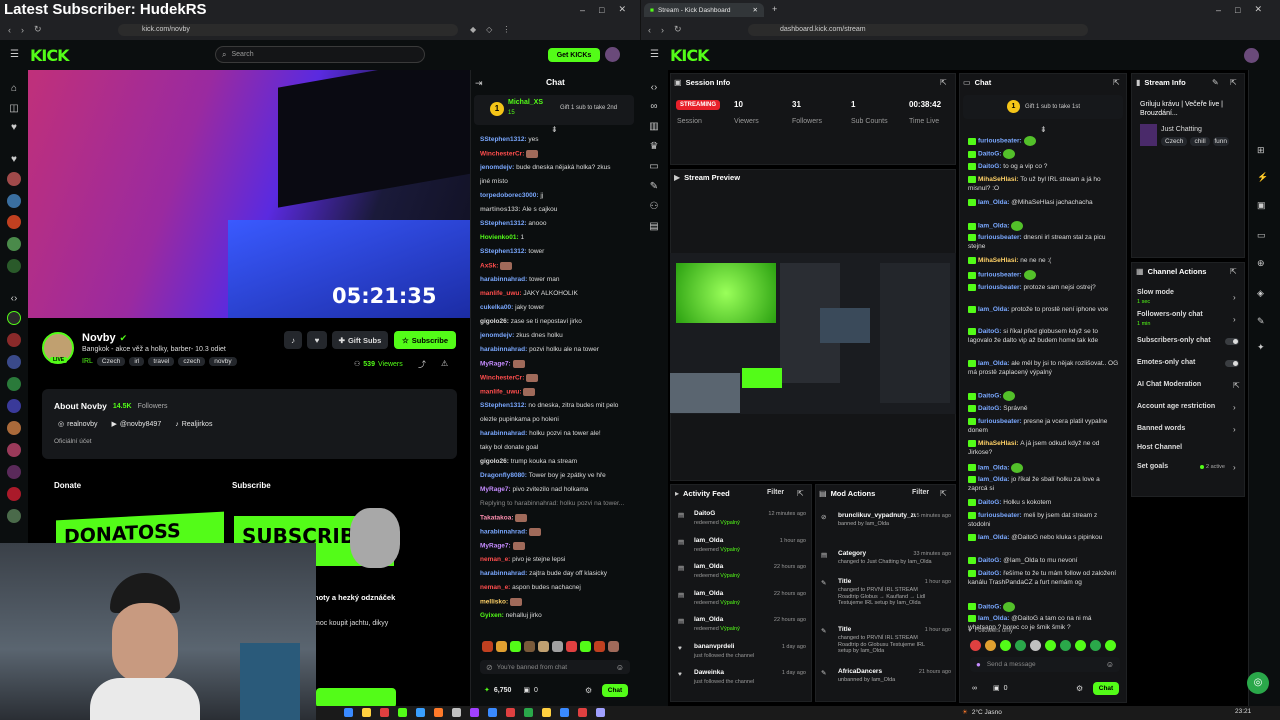 The width and height of the screenshot is (1280, 720). What do you see at coordinates (497, 307) in the screenshot?
I see `chat-username: cukelka00:` at bounding box center [497, 307].